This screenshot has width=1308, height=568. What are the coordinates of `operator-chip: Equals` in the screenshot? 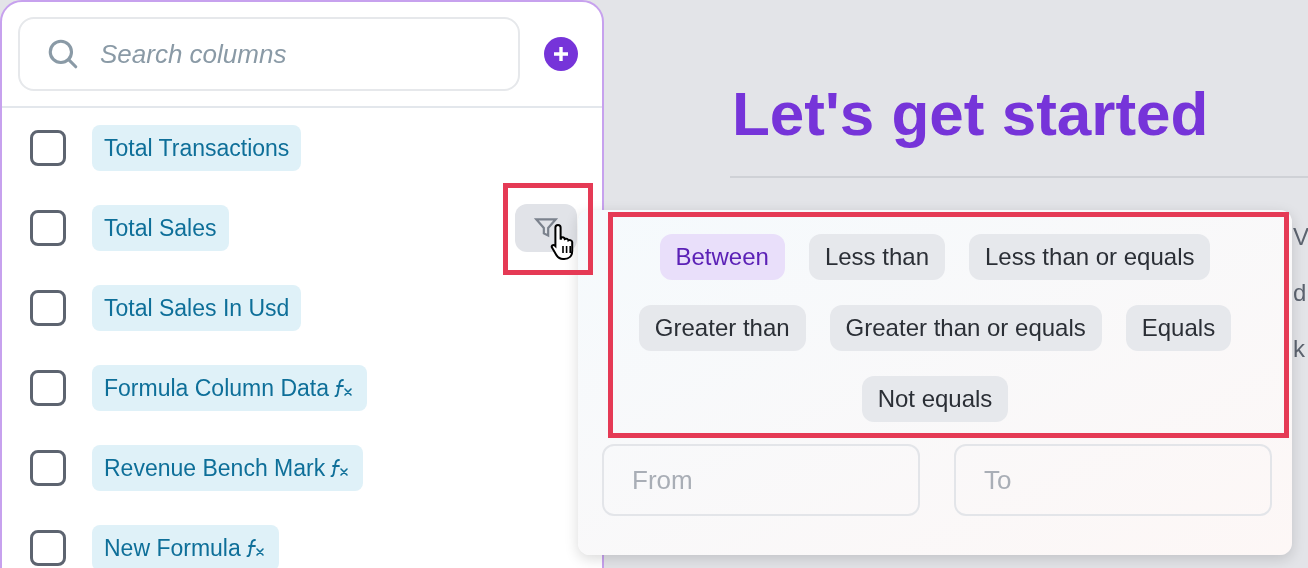 It's located at (1178, 328).